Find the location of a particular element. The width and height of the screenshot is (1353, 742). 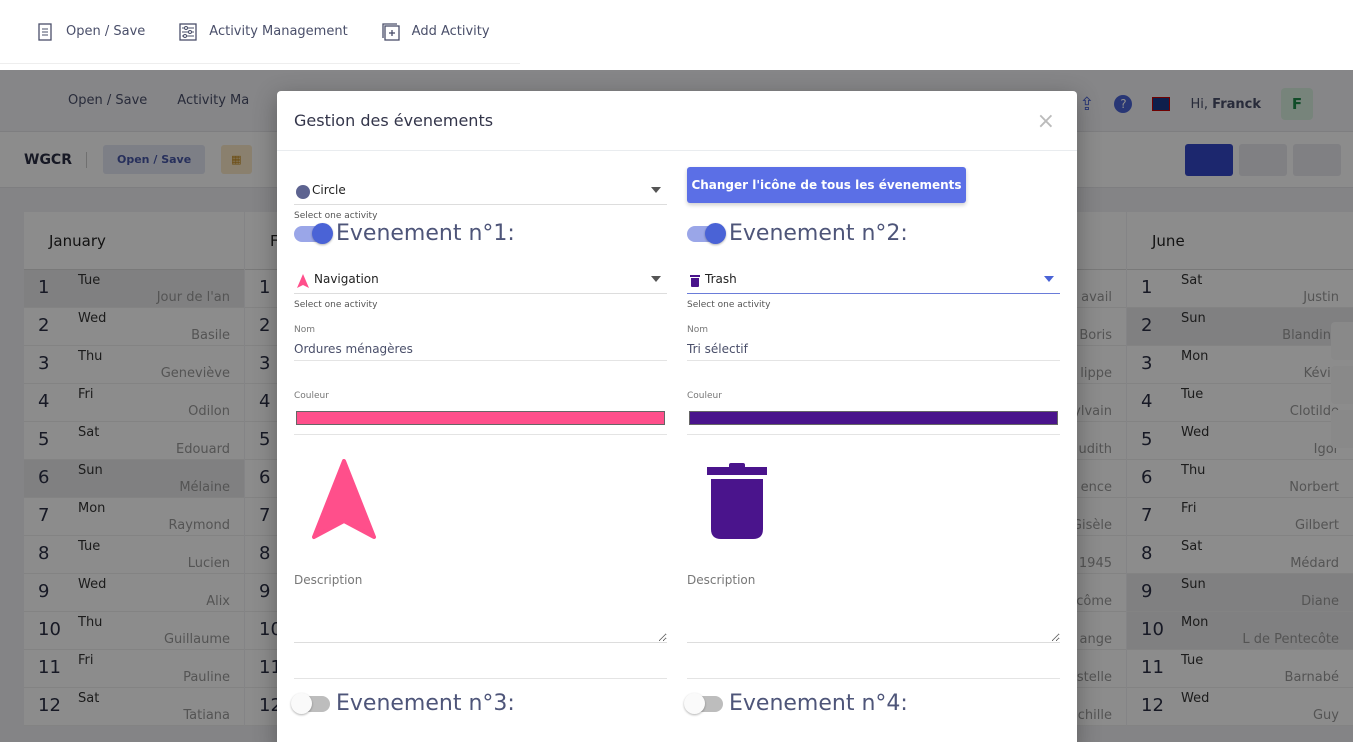

event-1-color-picker is located at coordinates (480, 418).